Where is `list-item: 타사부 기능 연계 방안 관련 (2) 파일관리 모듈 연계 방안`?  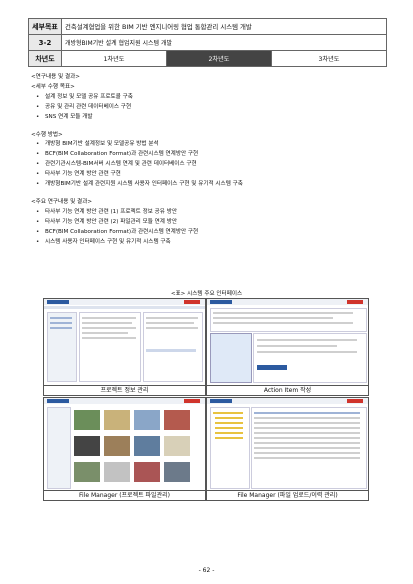 list-item: 타사부 기능 연계 방안 관련 (2) 파일관리 모듈 연계 방안 is located at coordinates (206, 223).